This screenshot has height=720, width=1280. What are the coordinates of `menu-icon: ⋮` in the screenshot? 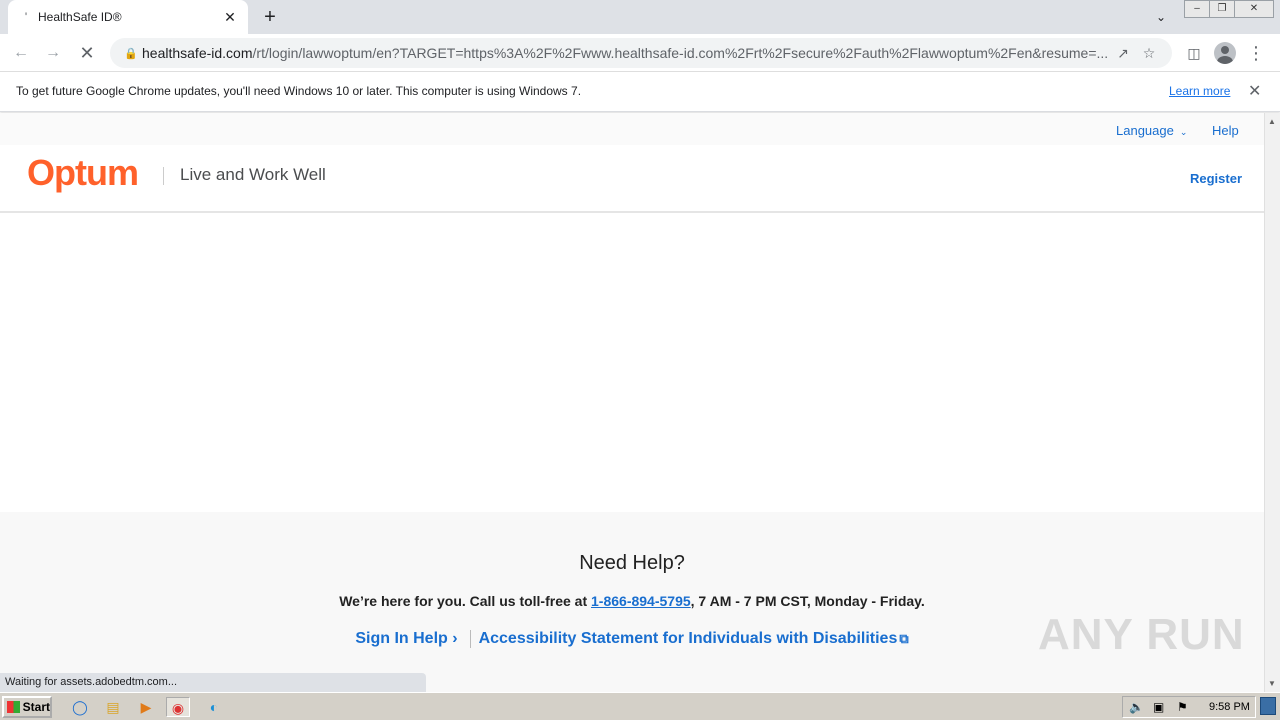 It's located at (1256, 53).